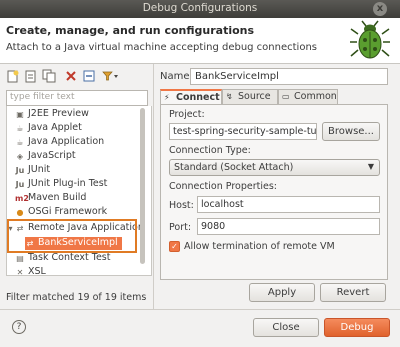 Image resolution: width=400 pixels, height=347 pixels. Describe the element at coordinates (200, 309) in the screenshot. I see `footer-divider` at that location.